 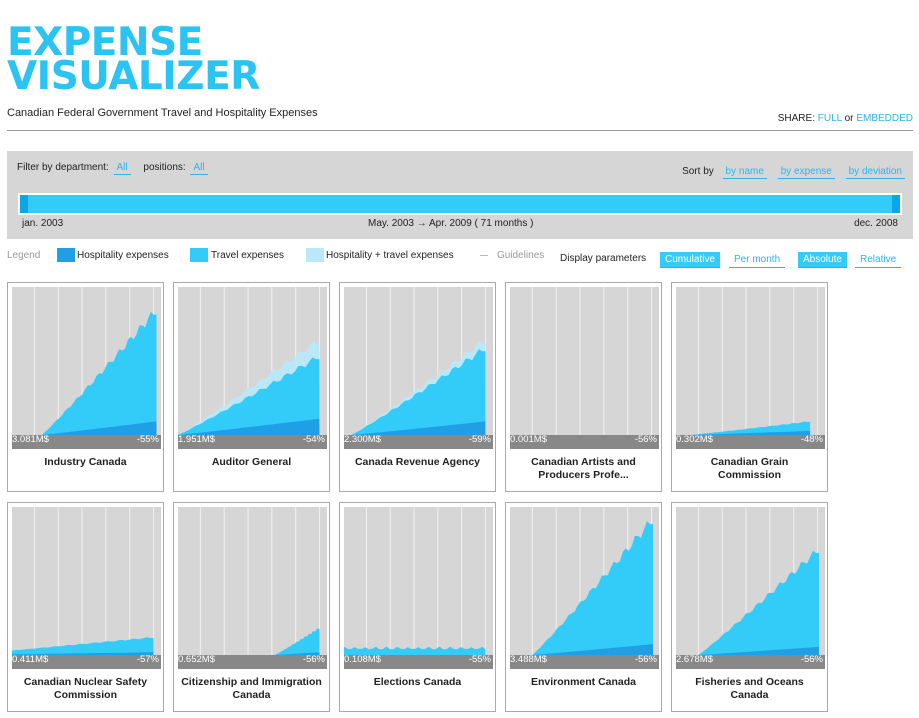 What do you see at coordinates (251, 462) in the screenshot?
I see `department-name: Auditor General` at bounding box center [251, 462].